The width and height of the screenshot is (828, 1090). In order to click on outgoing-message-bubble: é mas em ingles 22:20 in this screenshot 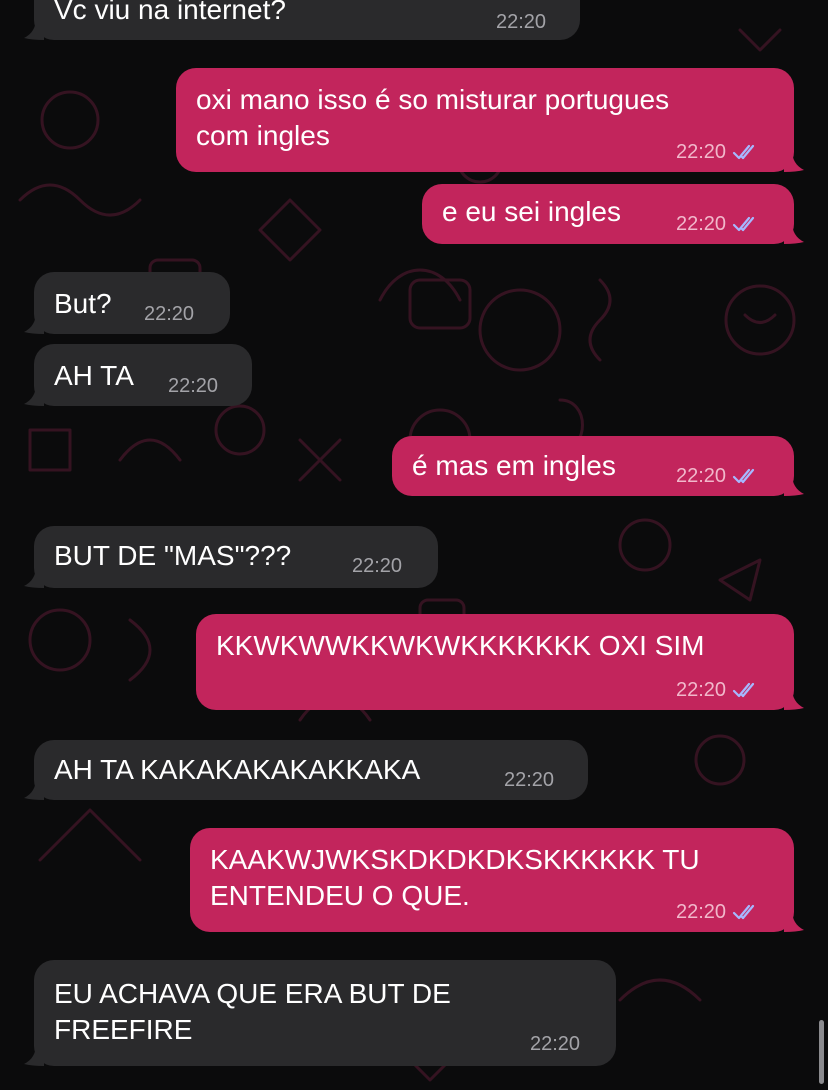, I will do `click(598, 466)`.